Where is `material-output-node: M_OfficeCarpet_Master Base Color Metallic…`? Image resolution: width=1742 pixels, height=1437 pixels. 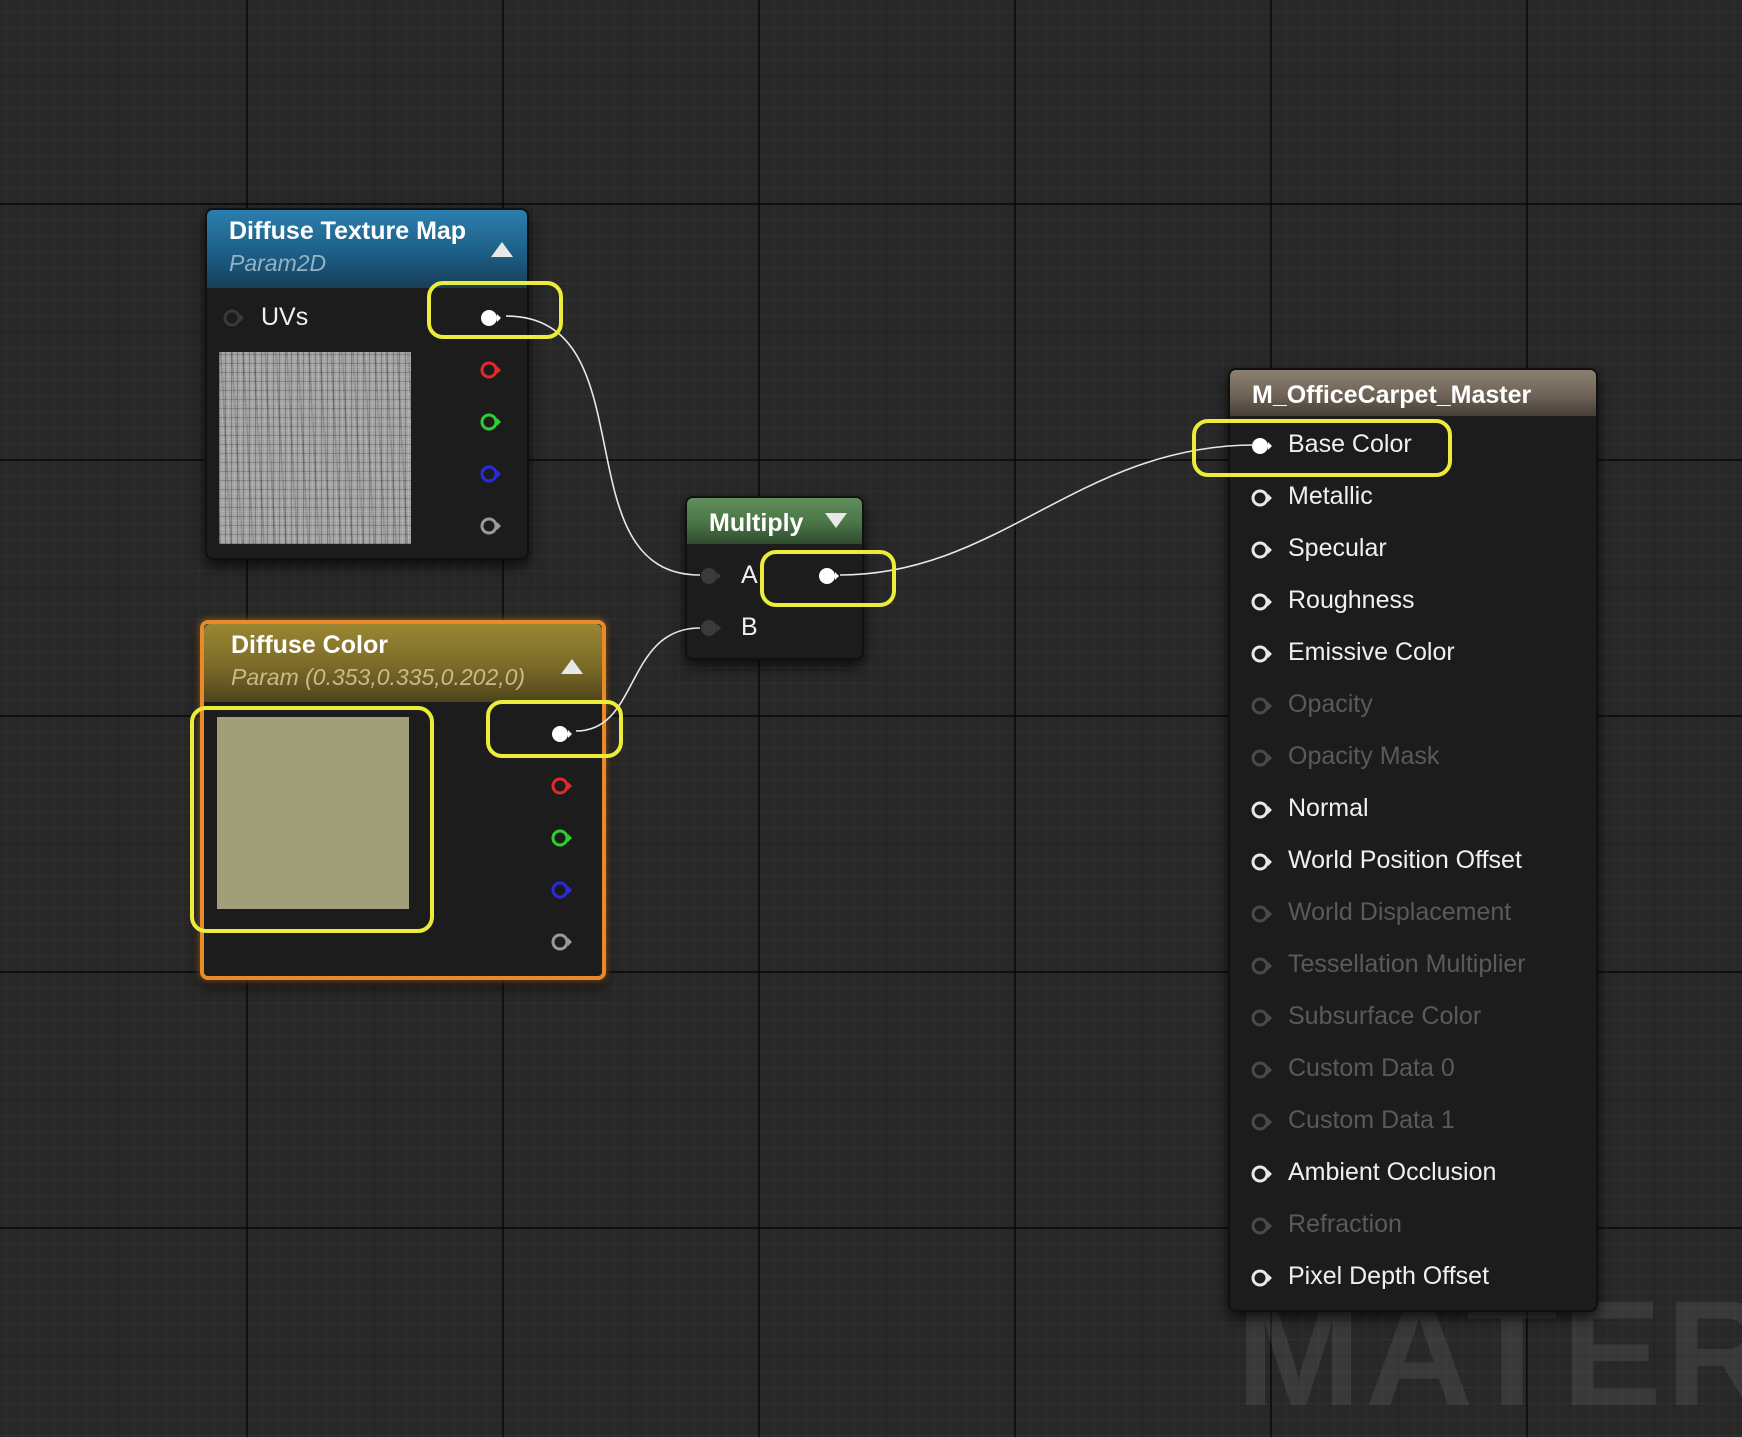 material-output-node: M_OfficeCarpet_Master Base Color Metallic… is located at coordinates (1413, 840).